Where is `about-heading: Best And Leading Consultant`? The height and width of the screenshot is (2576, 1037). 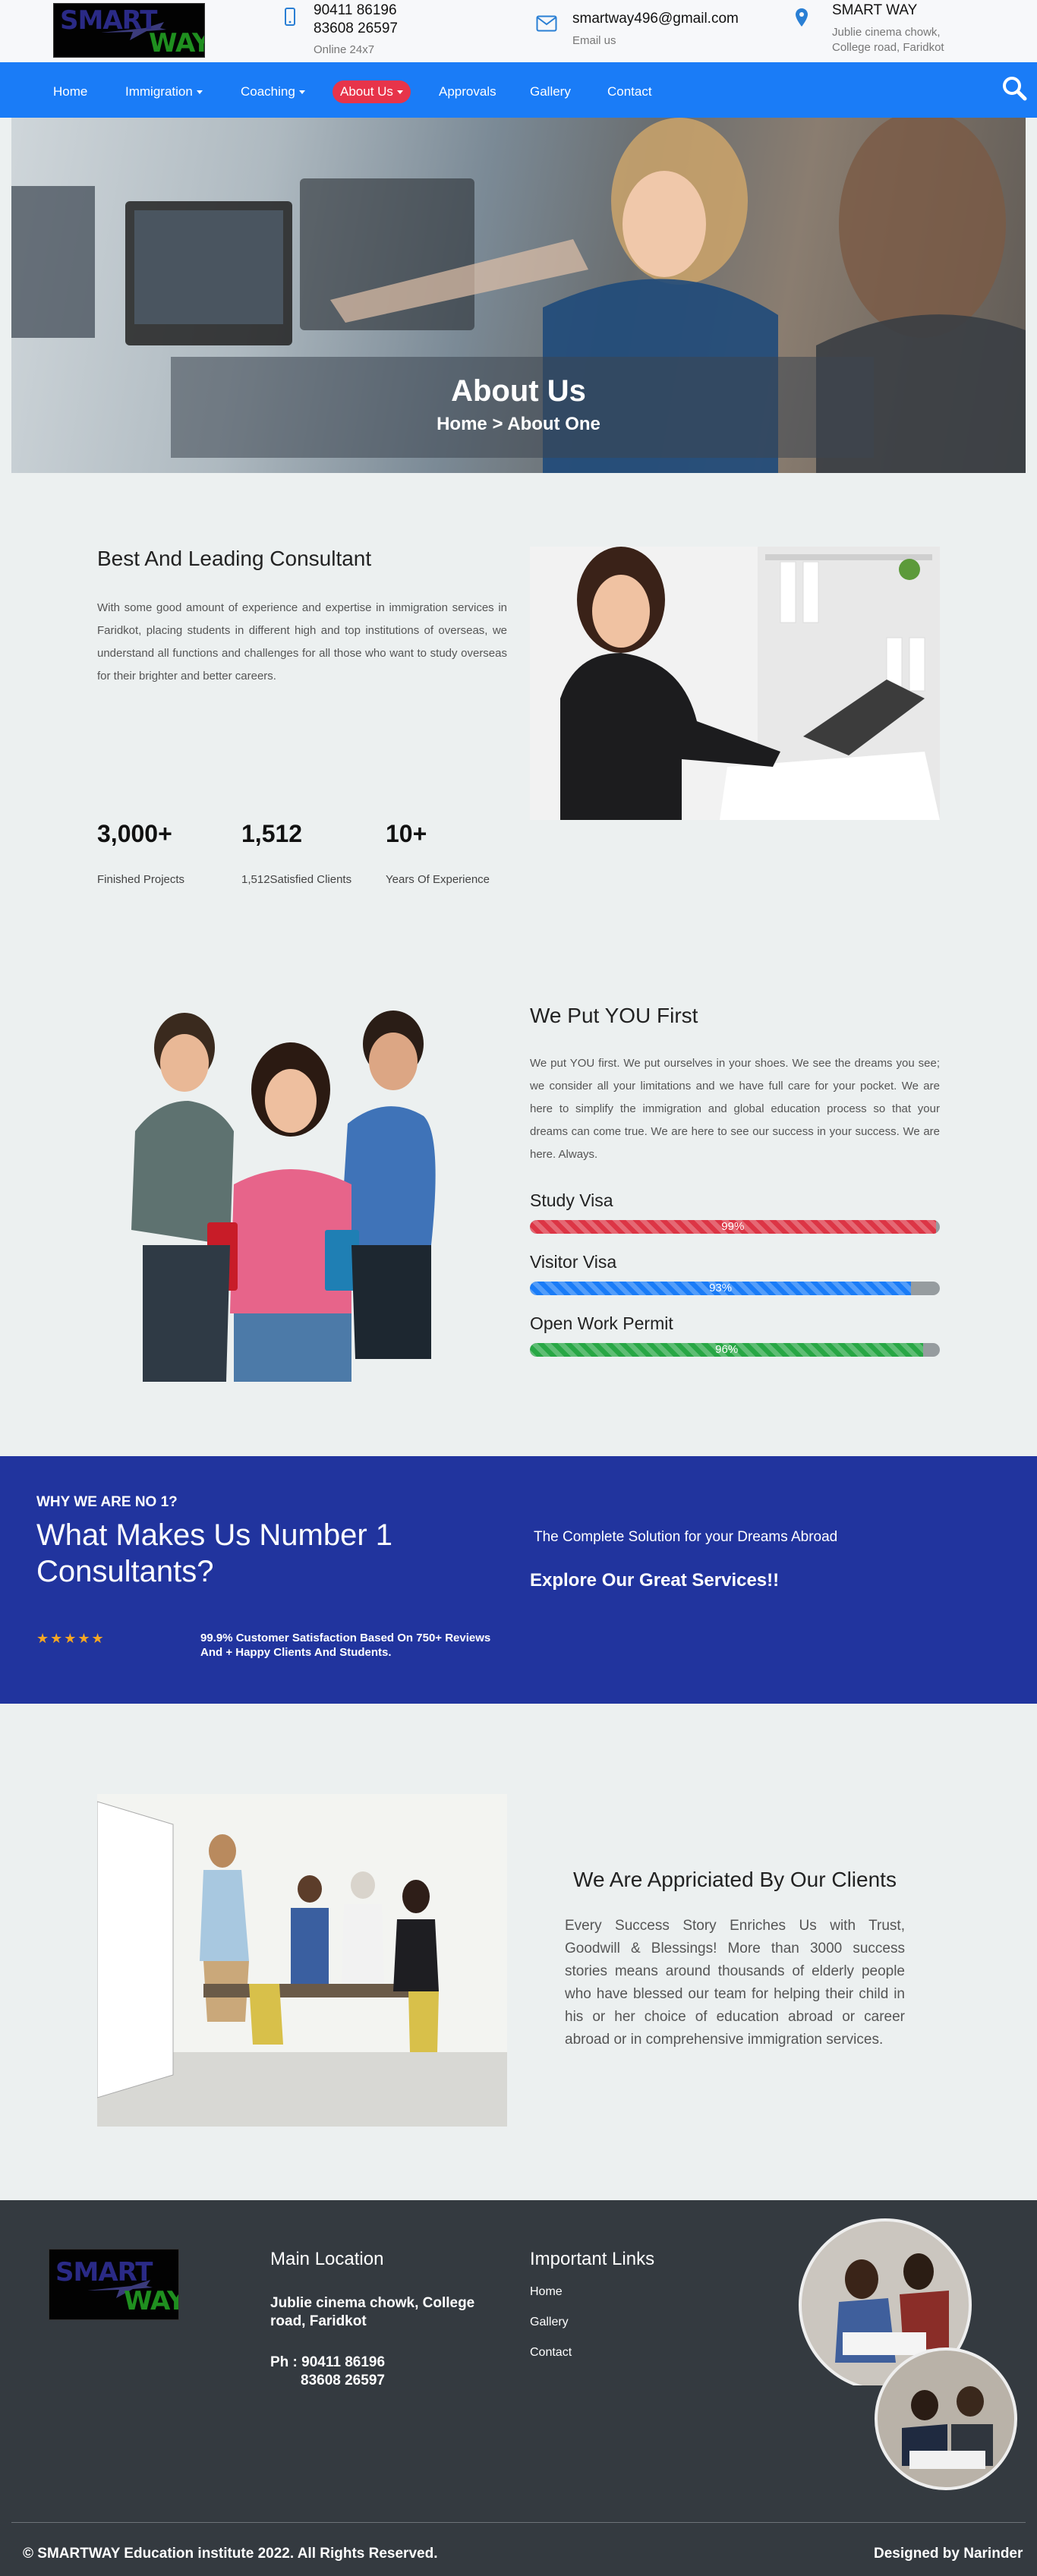 about-heading: Best And Leading Consultant is located at coordinates (235, 558).